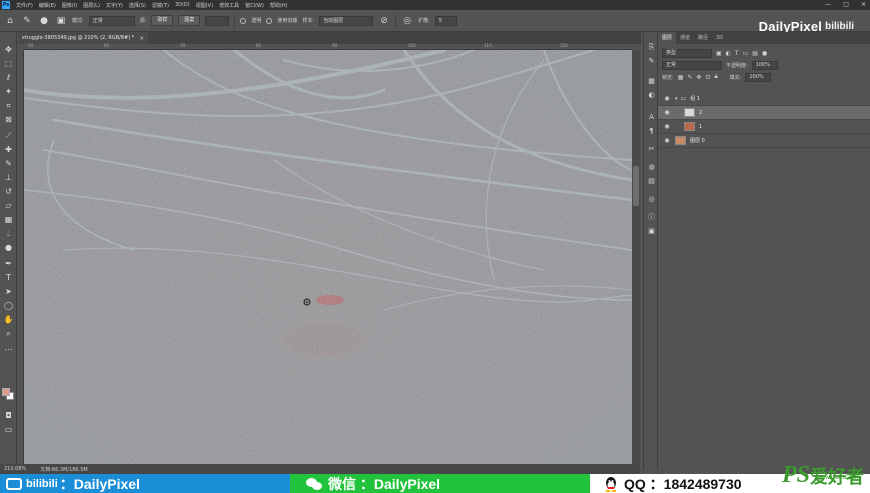  I want to click on minimize-button: —, so click(828, 5).